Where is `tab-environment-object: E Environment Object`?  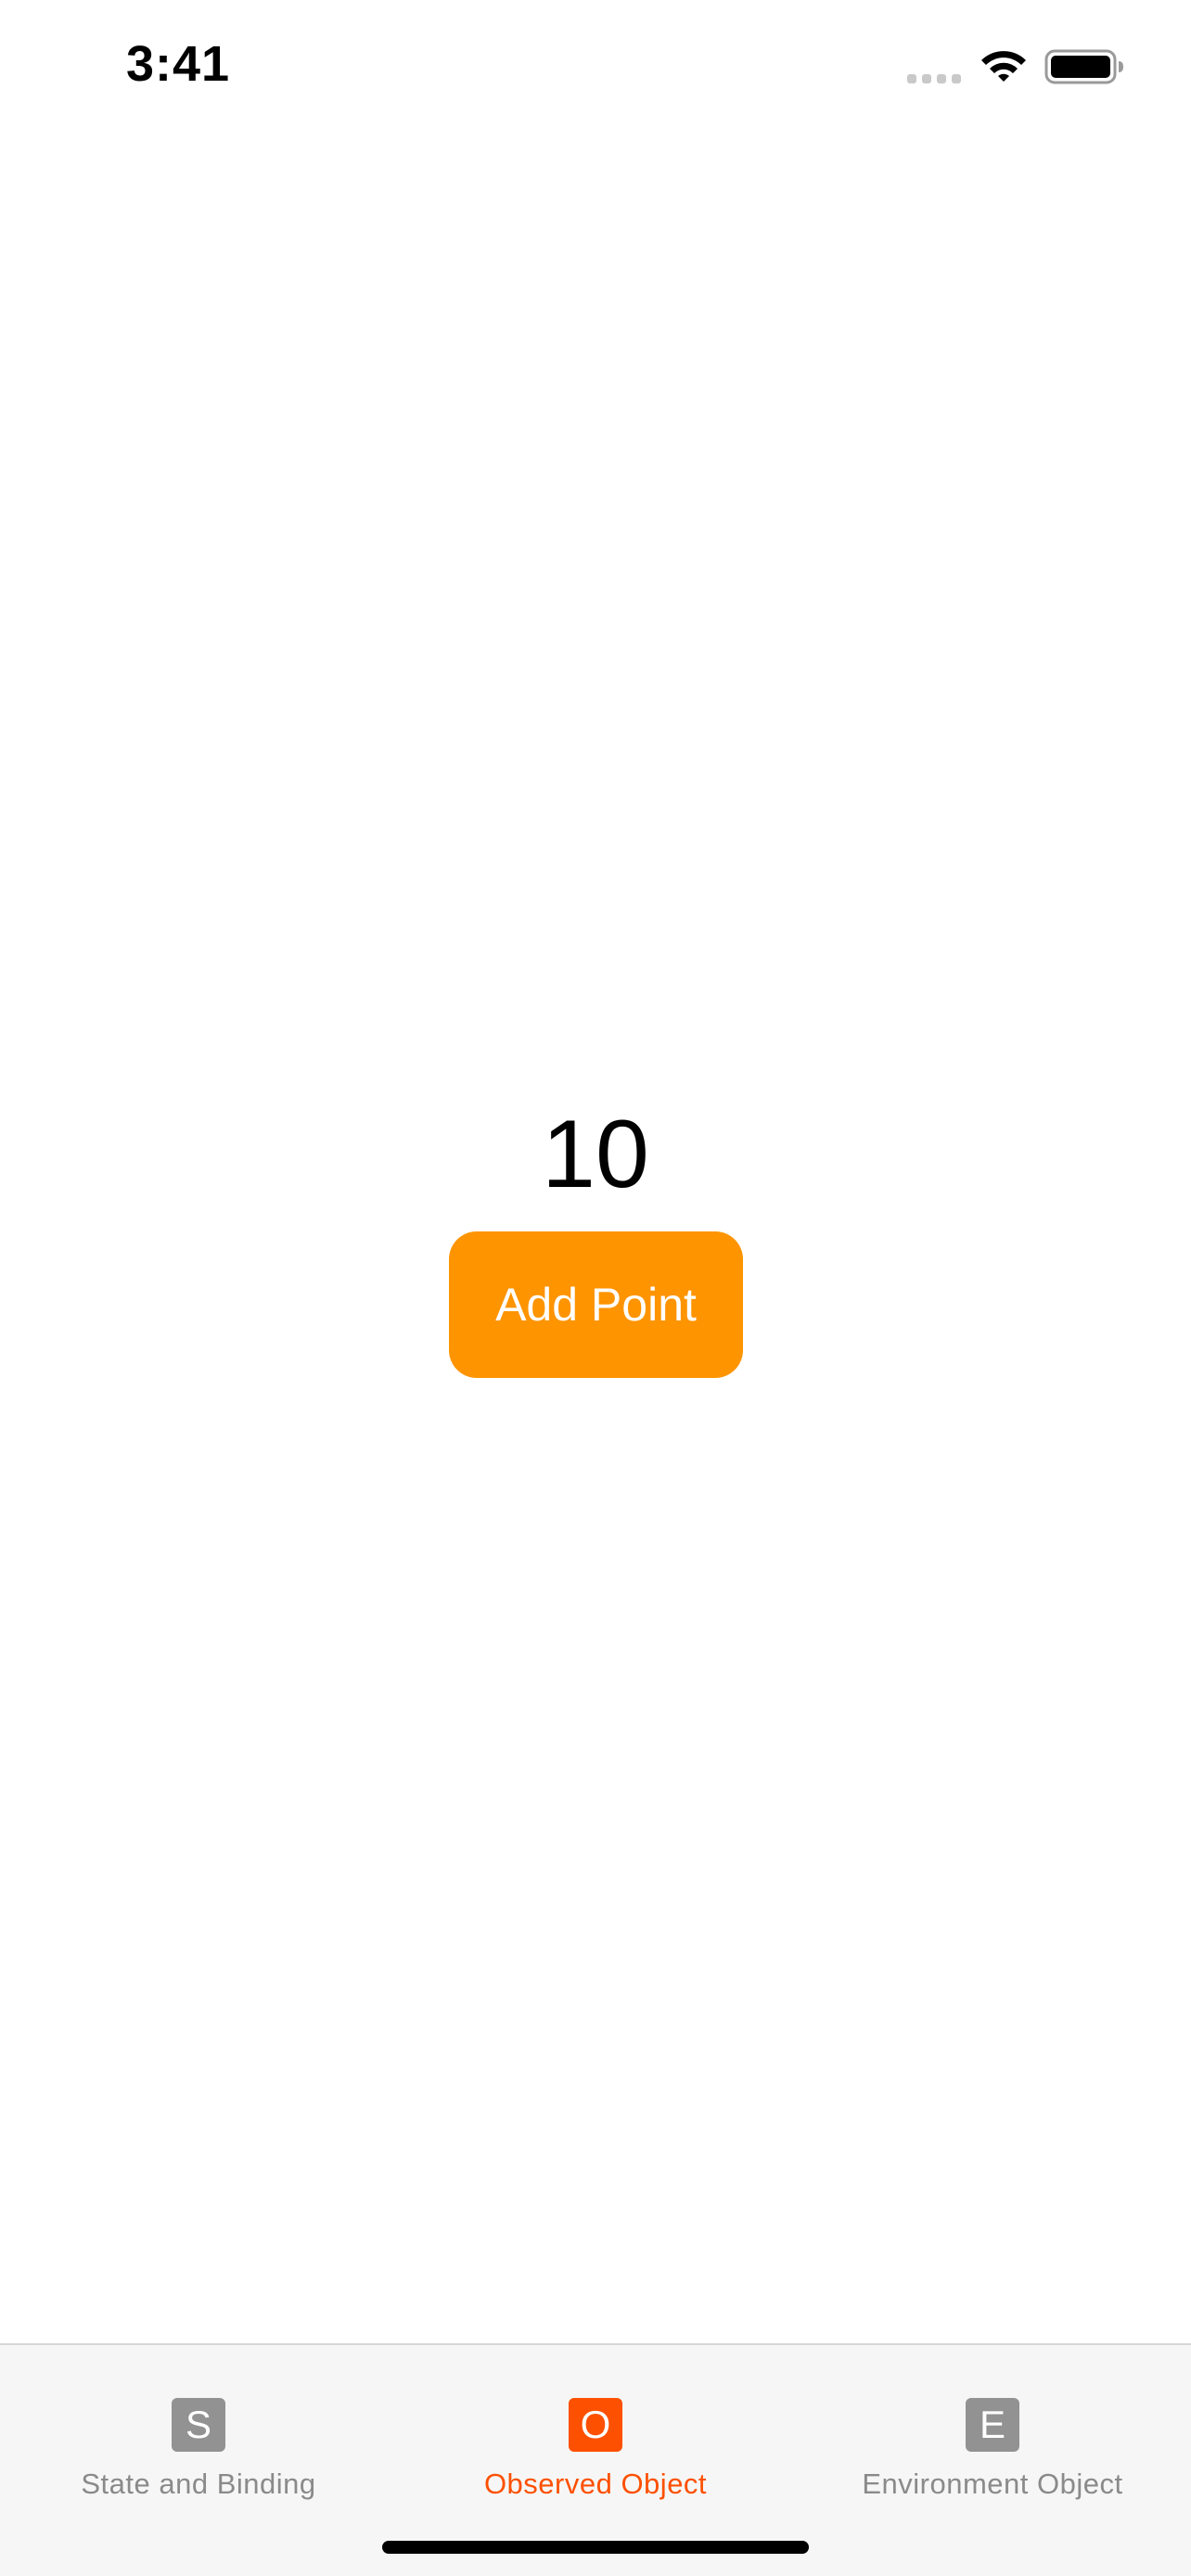
tab-environment-object: E Environment Object is located at coordinates (992, 2440).